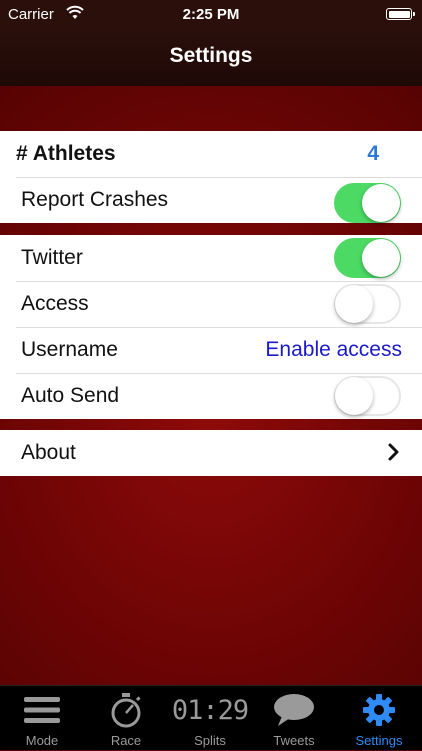  I want to click on tab-tweets: Tweets, so click(294, 718).